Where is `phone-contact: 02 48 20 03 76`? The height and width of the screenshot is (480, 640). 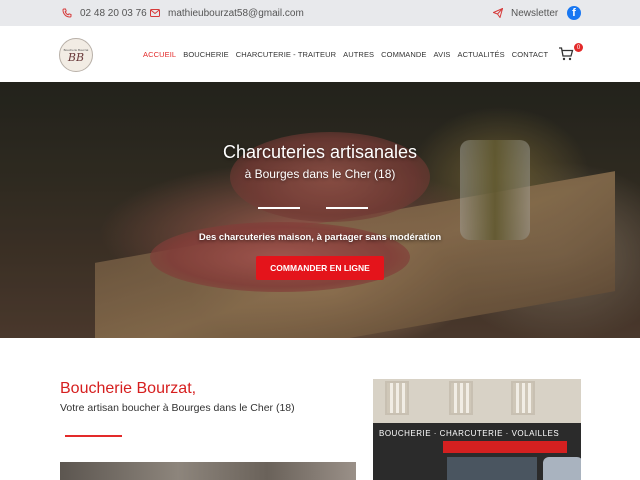 phone-contact: 02 48 20 03 76 is located at coordinates (104, 13).